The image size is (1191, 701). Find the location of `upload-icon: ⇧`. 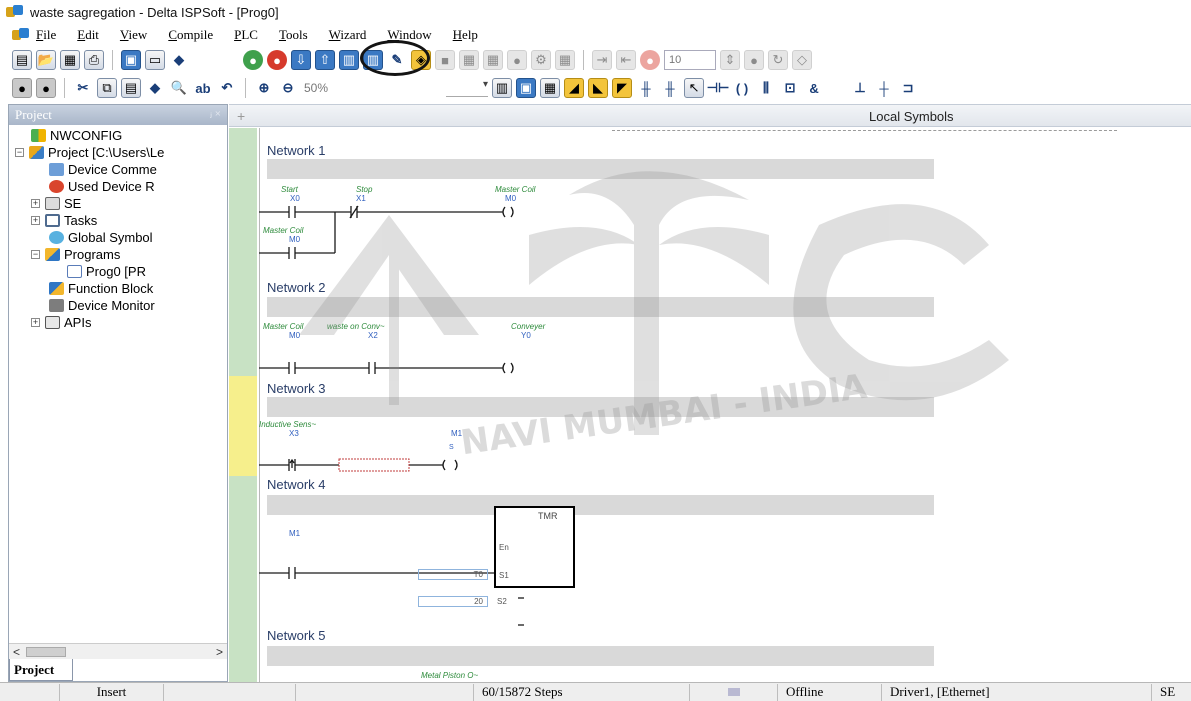

upload-icon: ⇧ is located at coordinates (325, 60).